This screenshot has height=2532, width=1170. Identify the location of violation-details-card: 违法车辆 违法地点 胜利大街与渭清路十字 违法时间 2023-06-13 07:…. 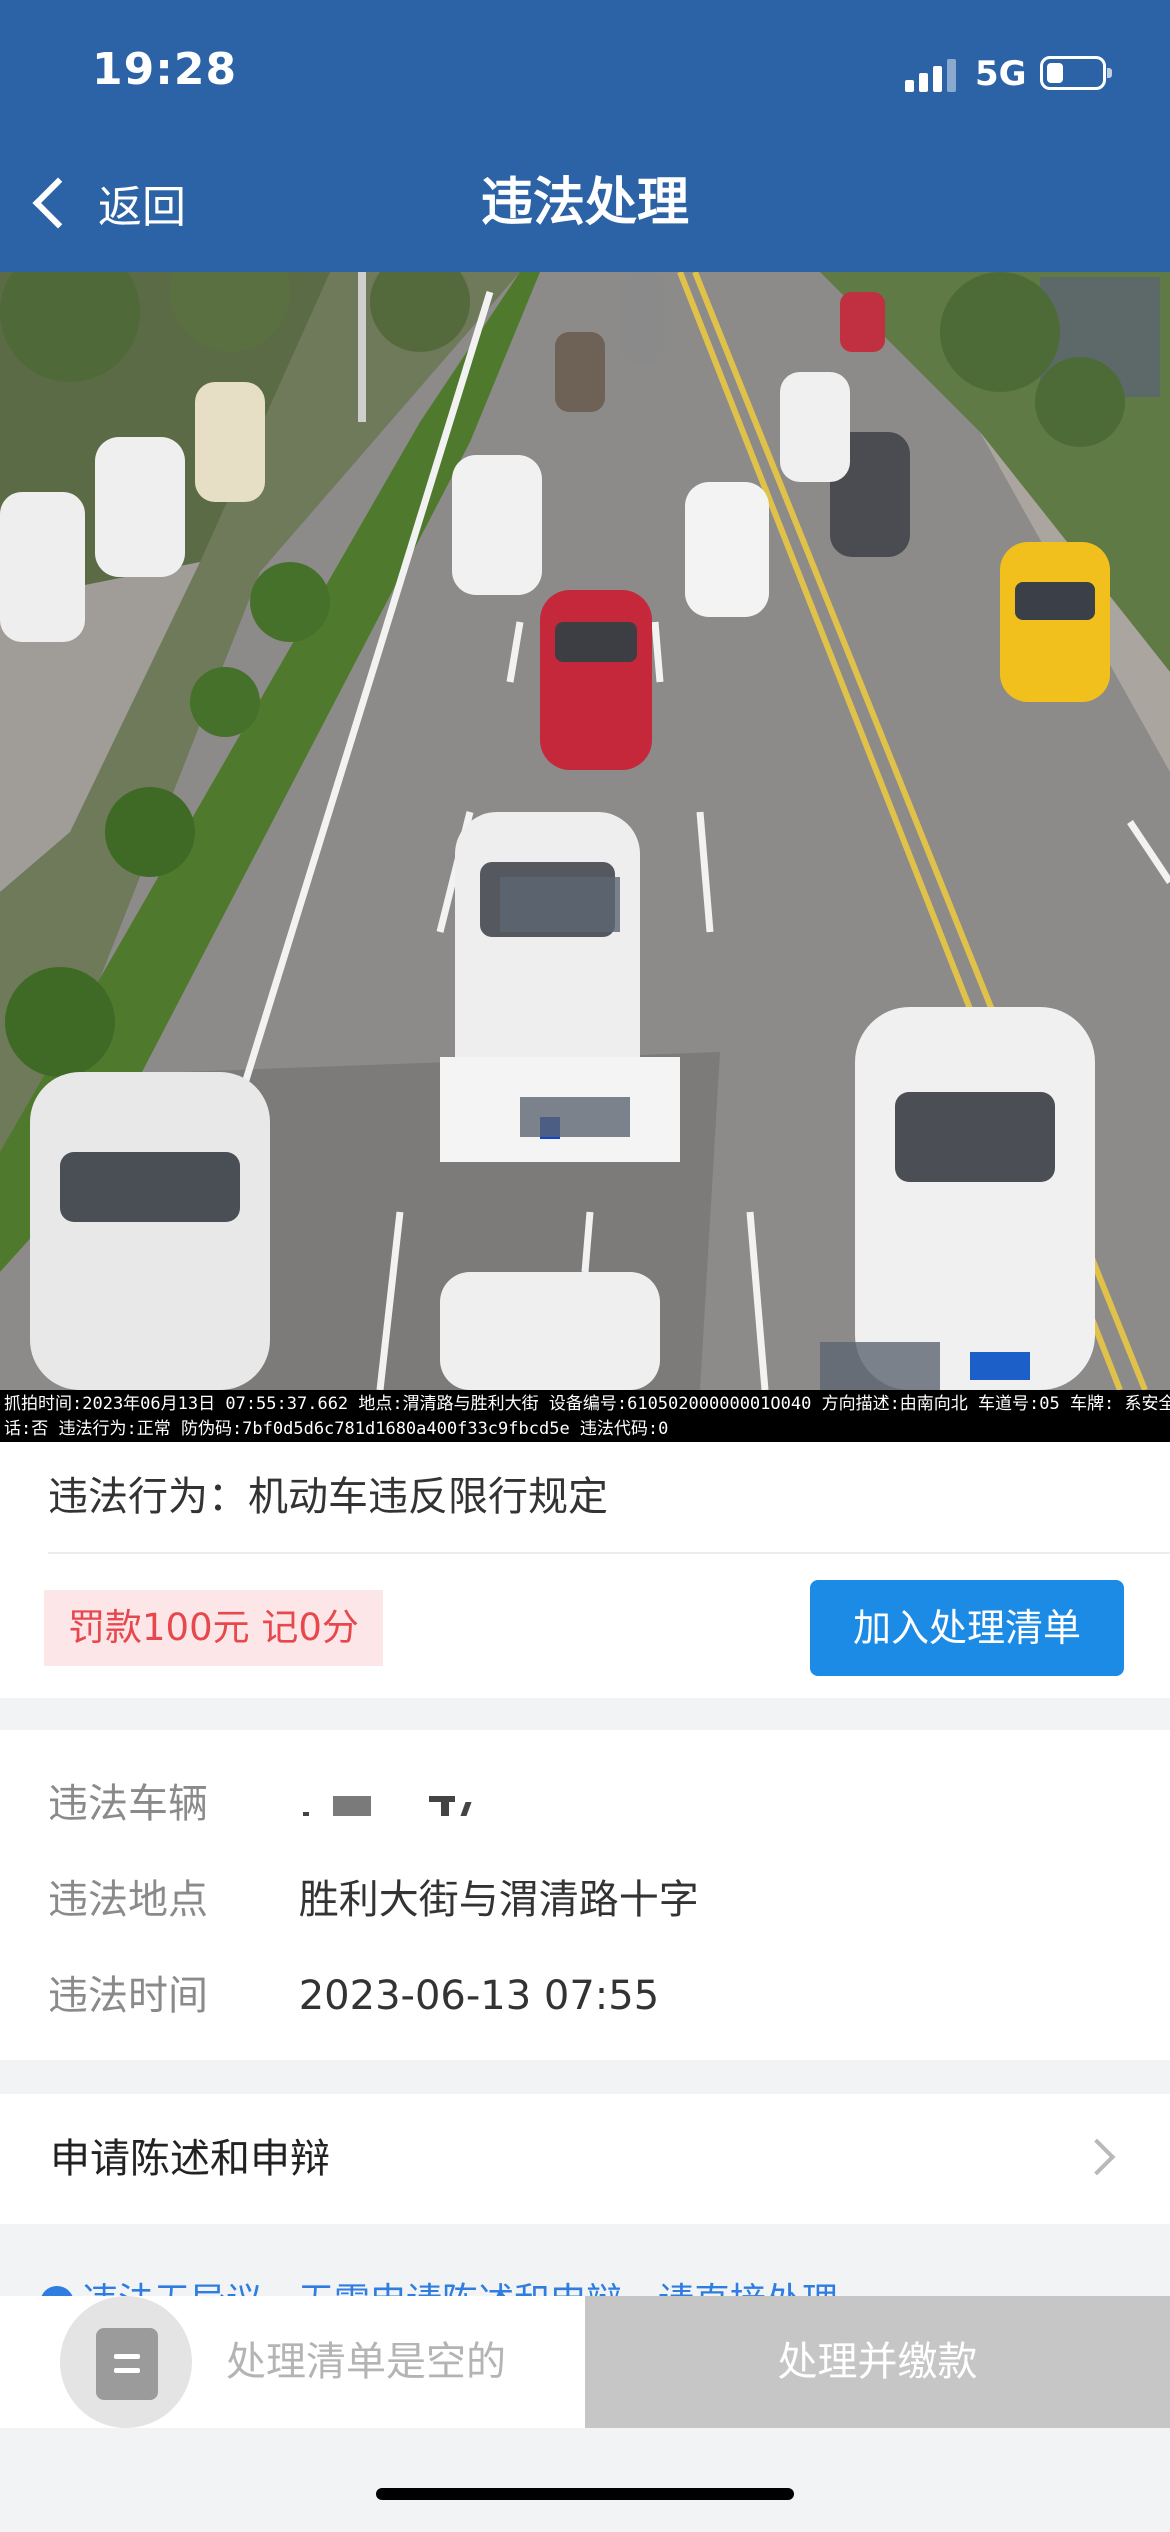
(585, 1895).